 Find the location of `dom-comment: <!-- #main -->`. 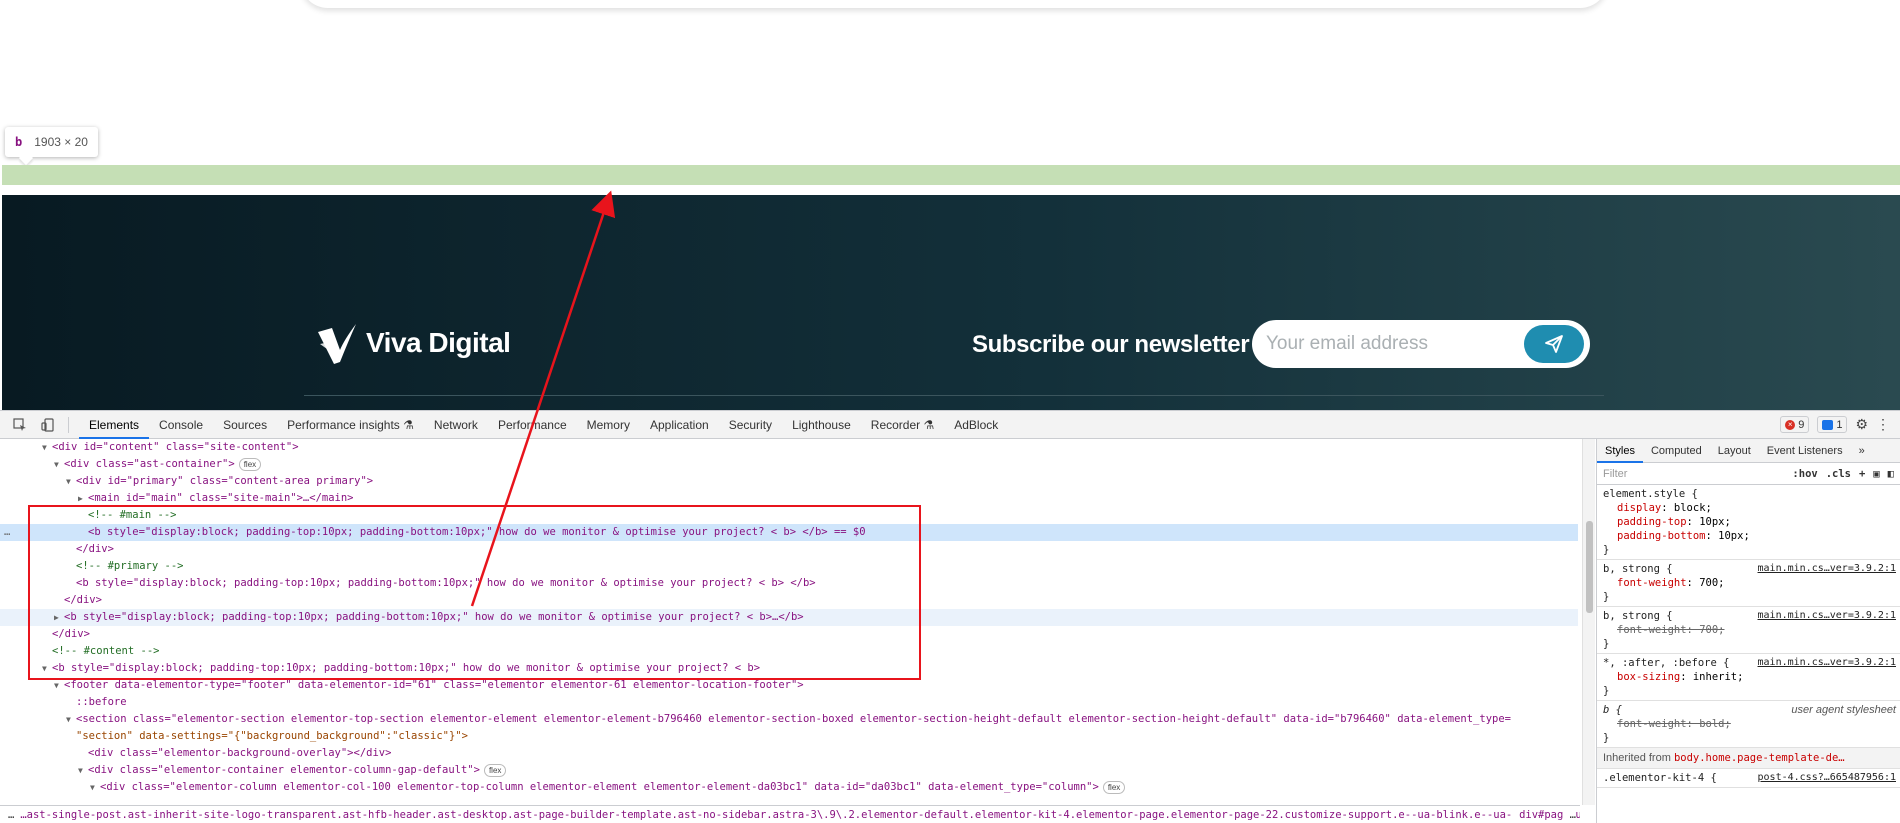

dom-comment: <!-- #main --> is located at coordinates (789, 515).